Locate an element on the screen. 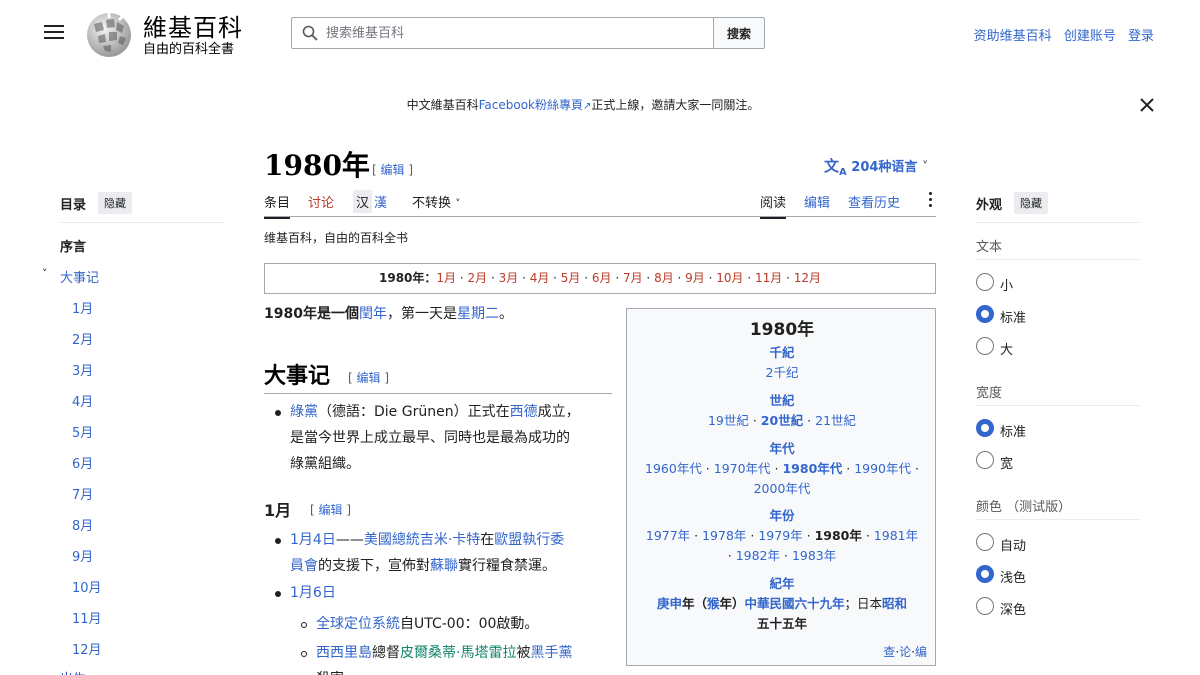 The width and height of the screenshot is (1200, 675). login-link: 登录 is located at coordinates (1141, 36).